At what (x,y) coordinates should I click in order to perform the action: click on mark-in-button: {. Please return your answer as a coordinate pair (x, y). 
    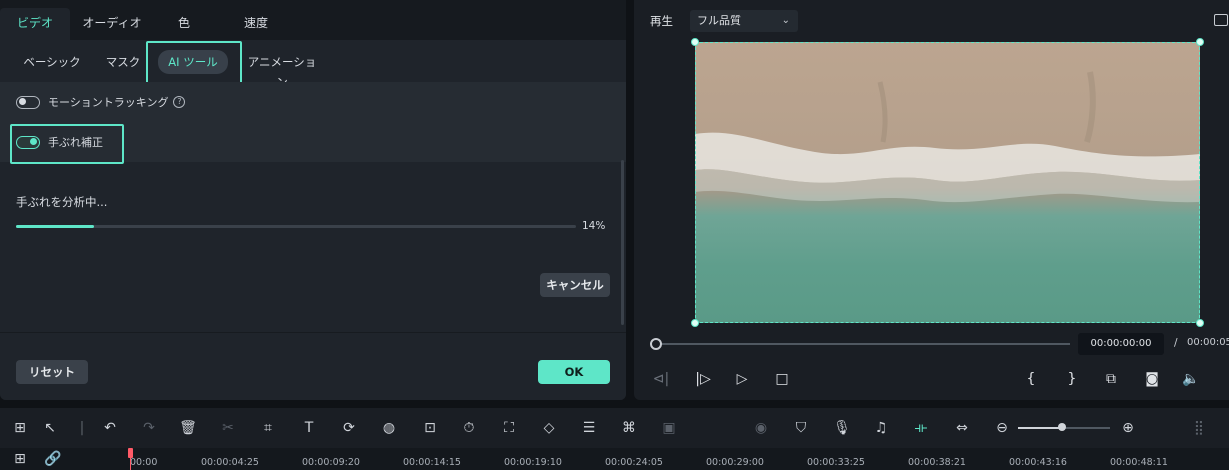
    Looking at the image, I should click on (1031, 379).